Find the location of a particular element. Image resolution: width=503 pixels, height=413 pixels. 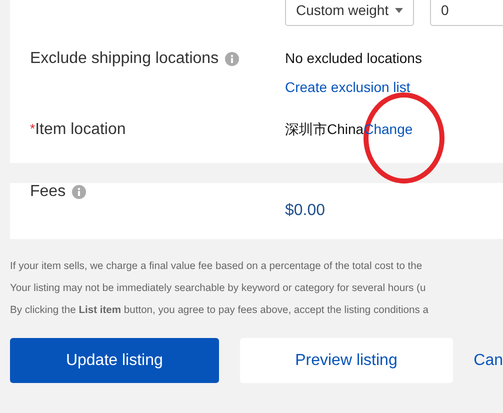

fee-note: By clicking the List item button, you agree to pay fees above, accept the listing conditions a is located at coordinates (220, 311).